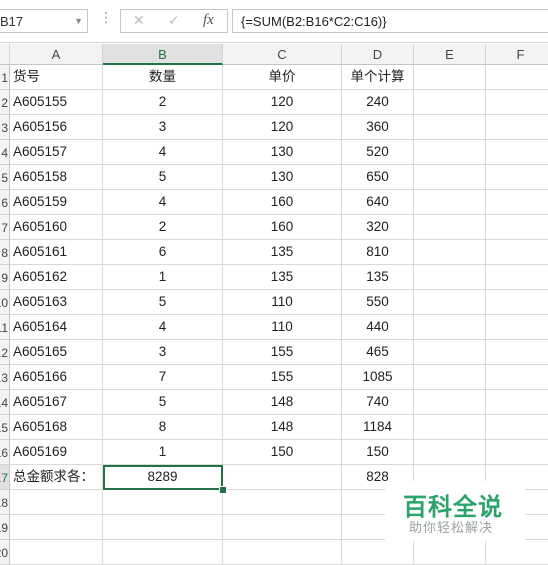 The image size is (548, 565). I want to click on cell-c1: 单价, so click(282, 77).